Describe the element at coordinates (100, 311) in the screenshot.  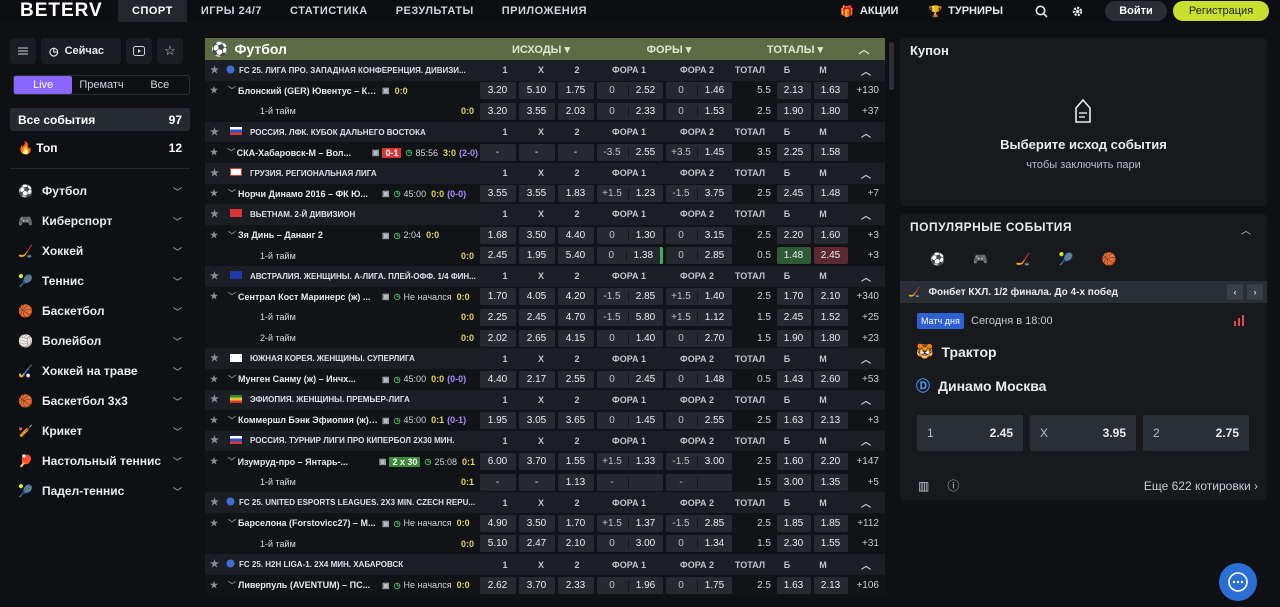
I see `sidebar-item-sport: 🏀 Баскетбол ﹀` at that location.